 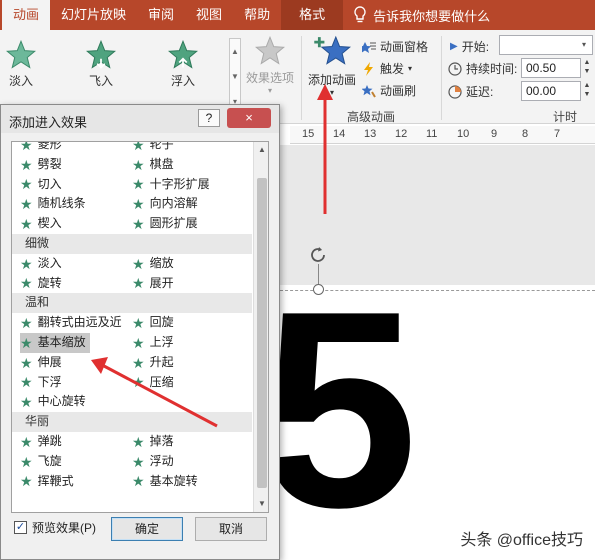 I want to click on delay-input: 00.00, so click(x=551, y=91).